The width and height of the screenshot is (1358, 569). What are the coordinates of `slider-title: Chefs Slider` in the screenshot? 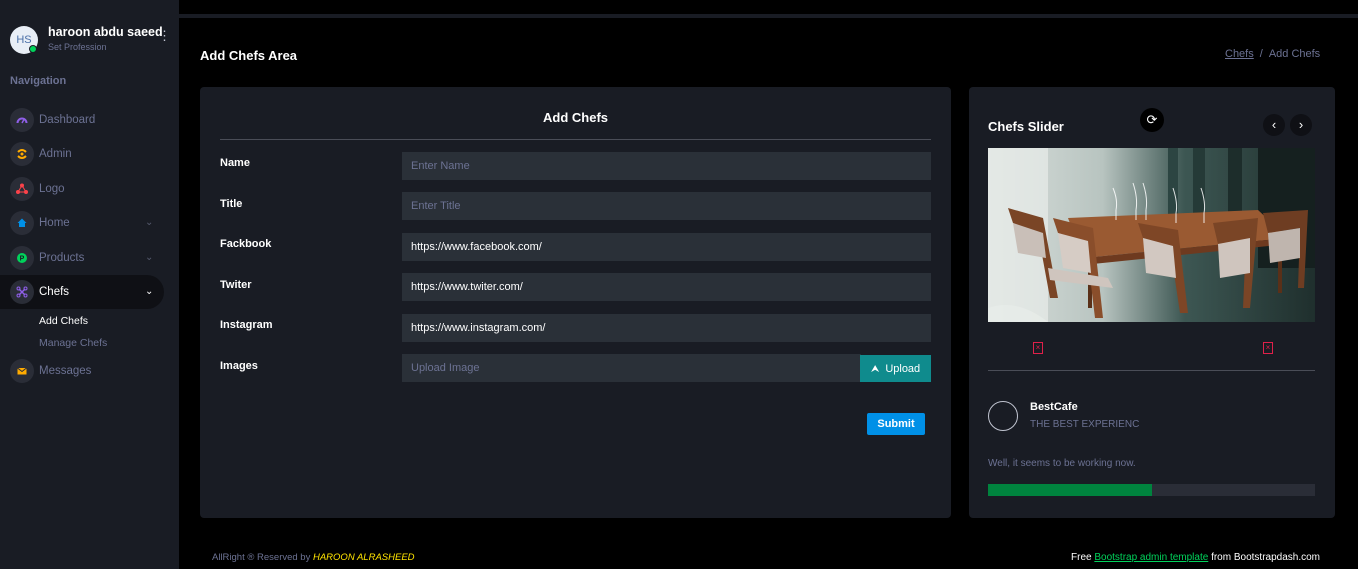 It's located at (1026, 126).